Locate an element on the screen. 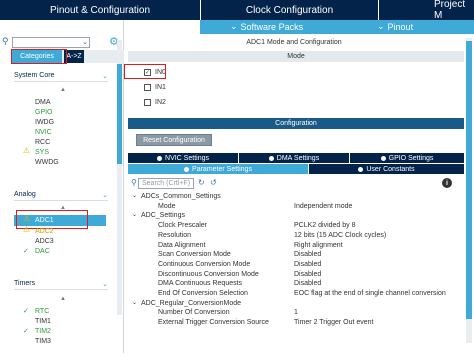  list-item-adc3: ADC3 is located at coordinates (44, 241).